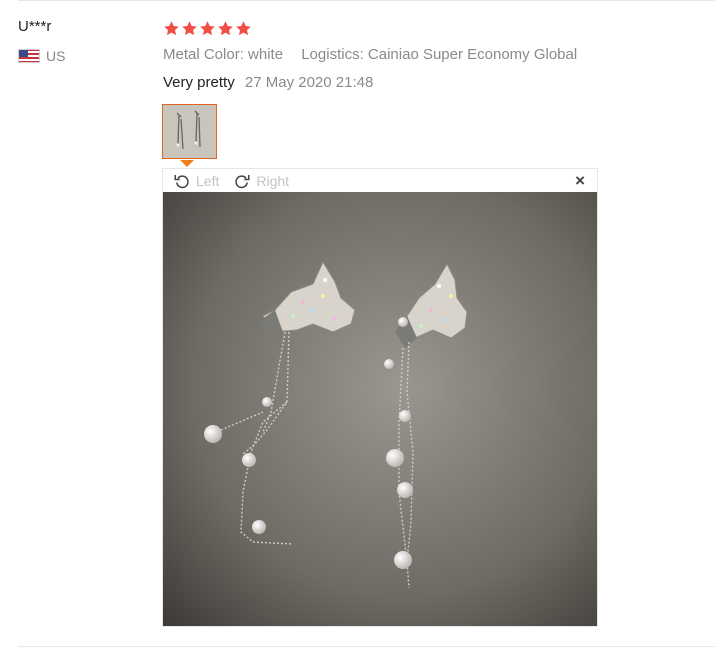  What do you see at coordinates (380, 180) in the screenshot?
I see `viewer-toolbar: Left Right ×` at bounding box center [380, 180].